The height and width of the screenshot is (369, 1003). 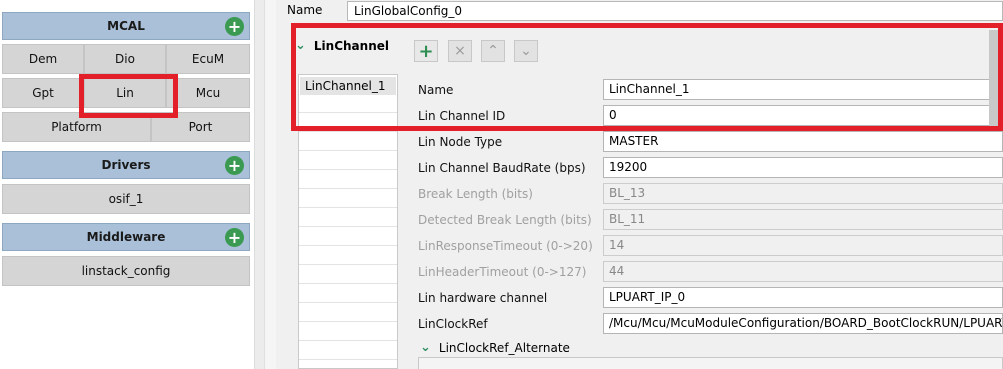 I want to click on prop-baudrate-field: 19200, so click(x=803, y=167).